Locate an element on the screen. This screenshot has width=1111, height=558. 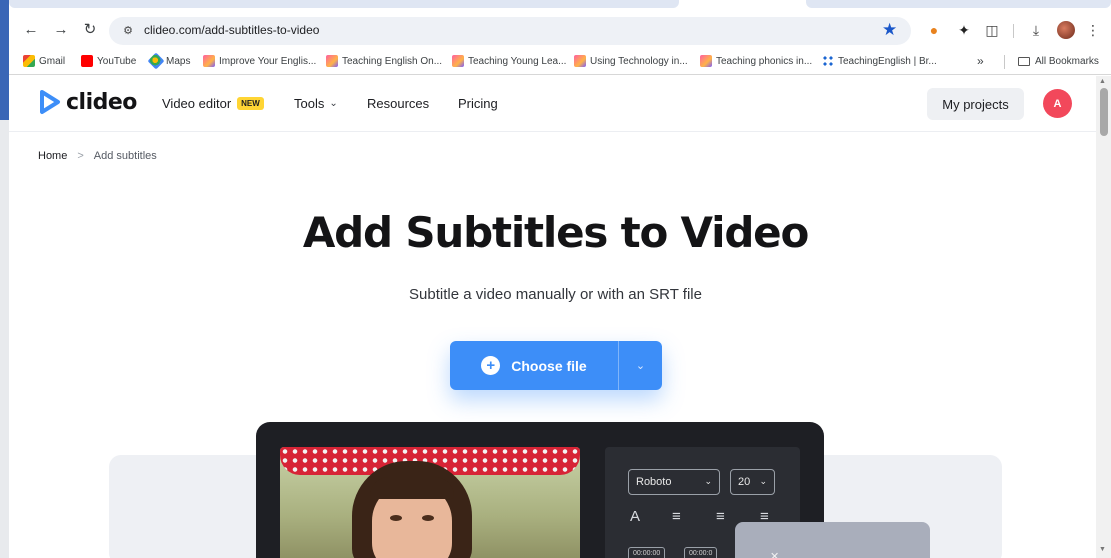
nav-tools: Tools ⌄ is located at coordinates (316, 103).